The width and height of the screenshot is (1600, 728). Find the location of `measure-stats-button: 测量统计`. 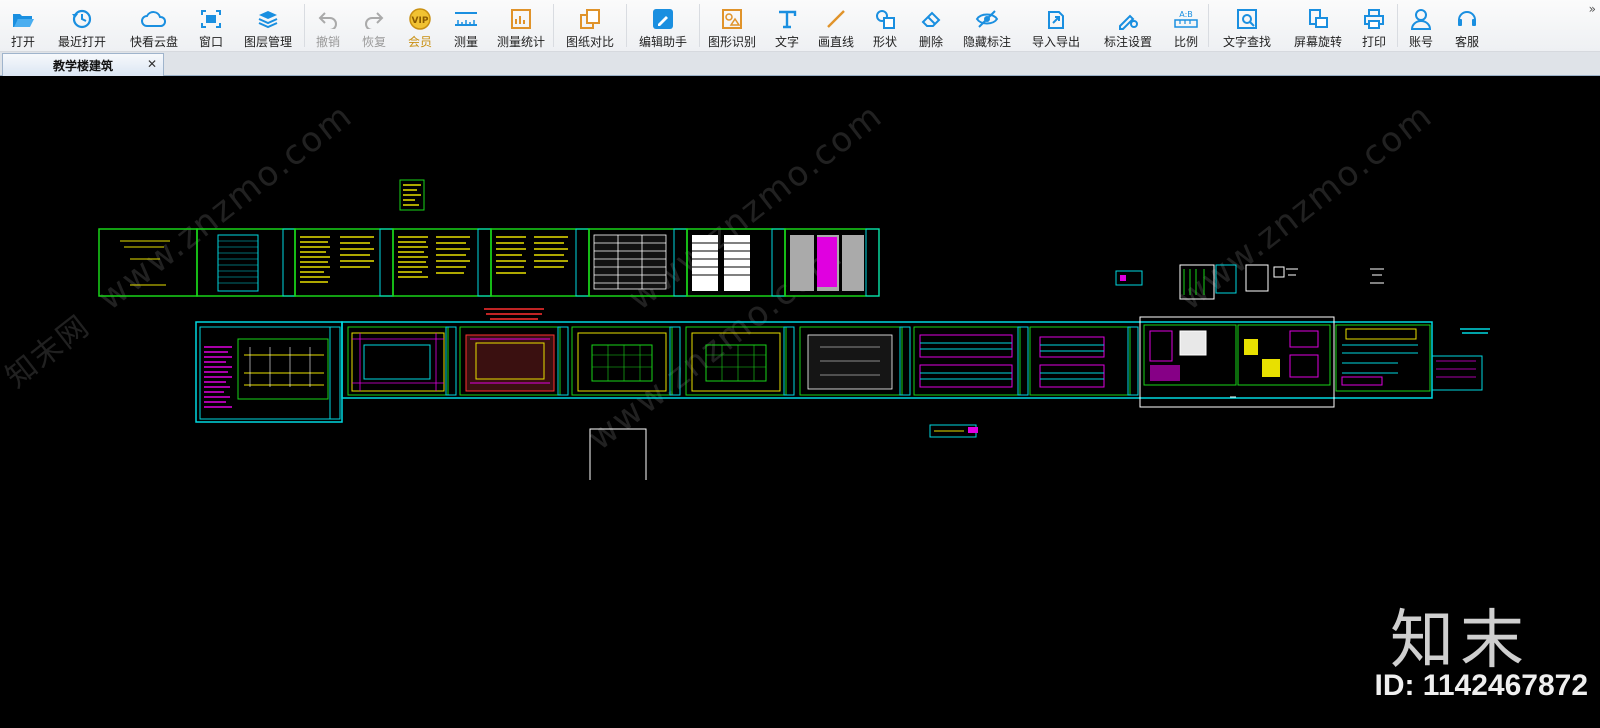

measure-stats-button: 测量统计 is located at coordinates (521, 26).